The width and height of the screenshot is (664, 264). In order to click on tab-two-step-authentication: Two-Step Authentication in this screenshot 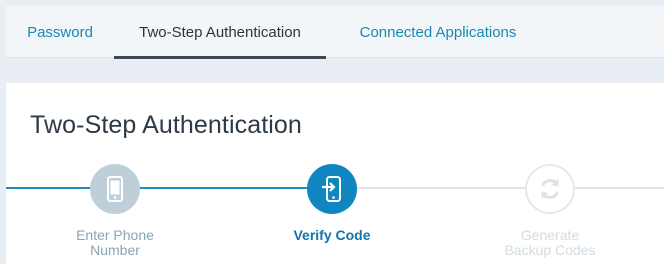, I will do `click(220, 32)`.